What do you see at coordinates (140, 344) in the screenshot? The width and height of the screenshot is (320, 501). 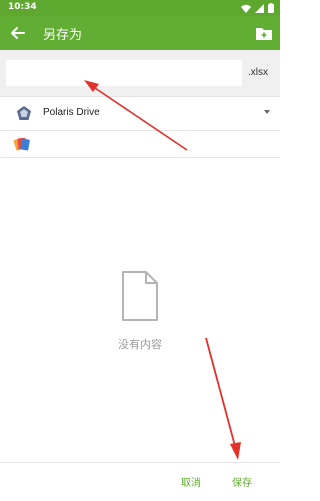 I see `empty-state-text: 没有内容` at bounding box center [140, 344].